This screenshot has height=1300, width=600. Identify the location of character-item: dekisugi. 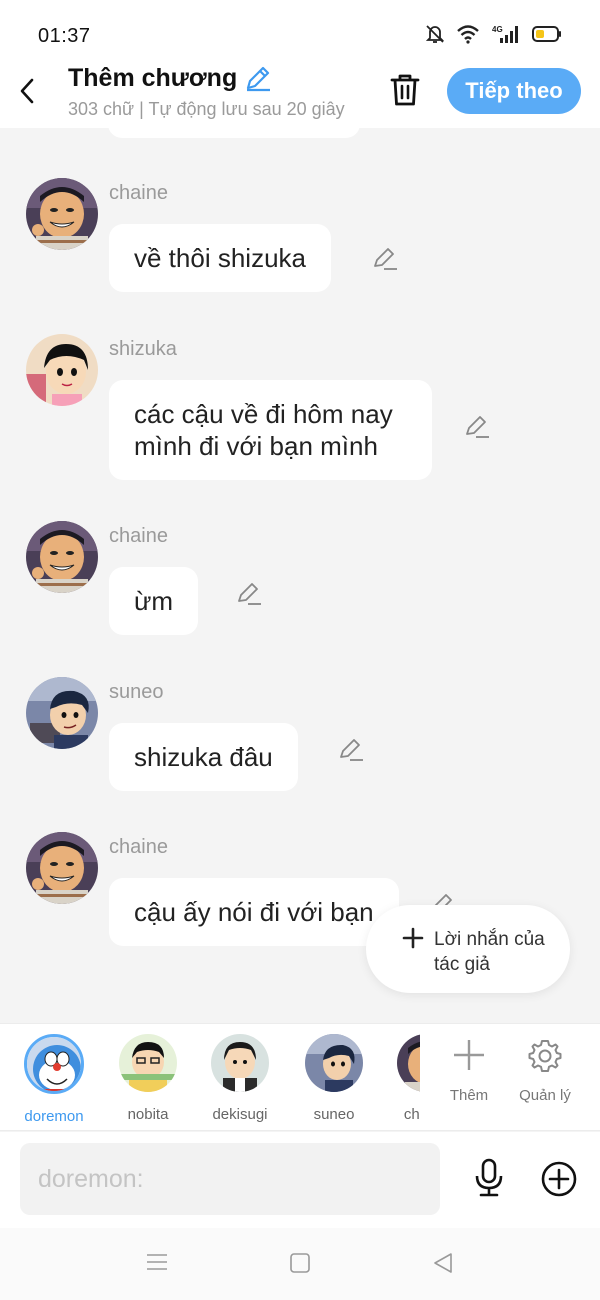
(240, 1078).